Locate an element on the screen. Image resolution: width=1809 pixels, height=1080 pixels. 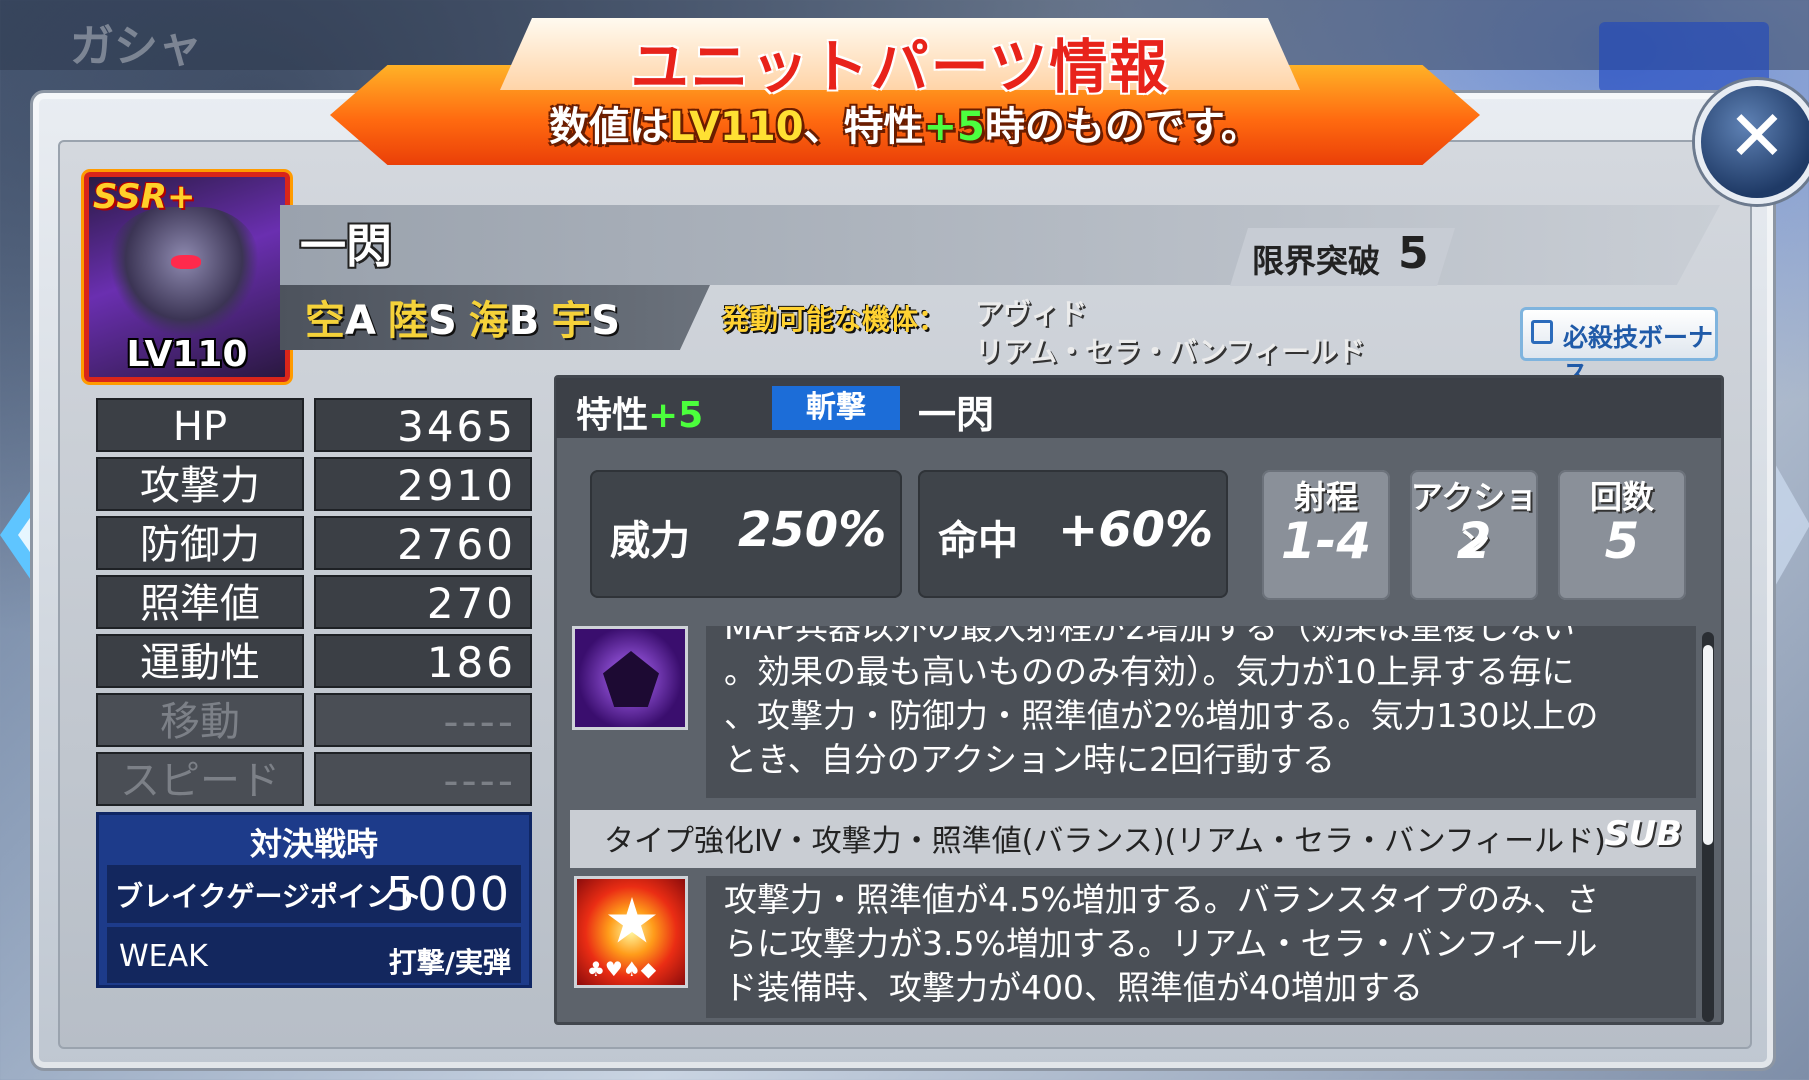
stat-row: 照準値 270 is located at coordinates (316, 602).